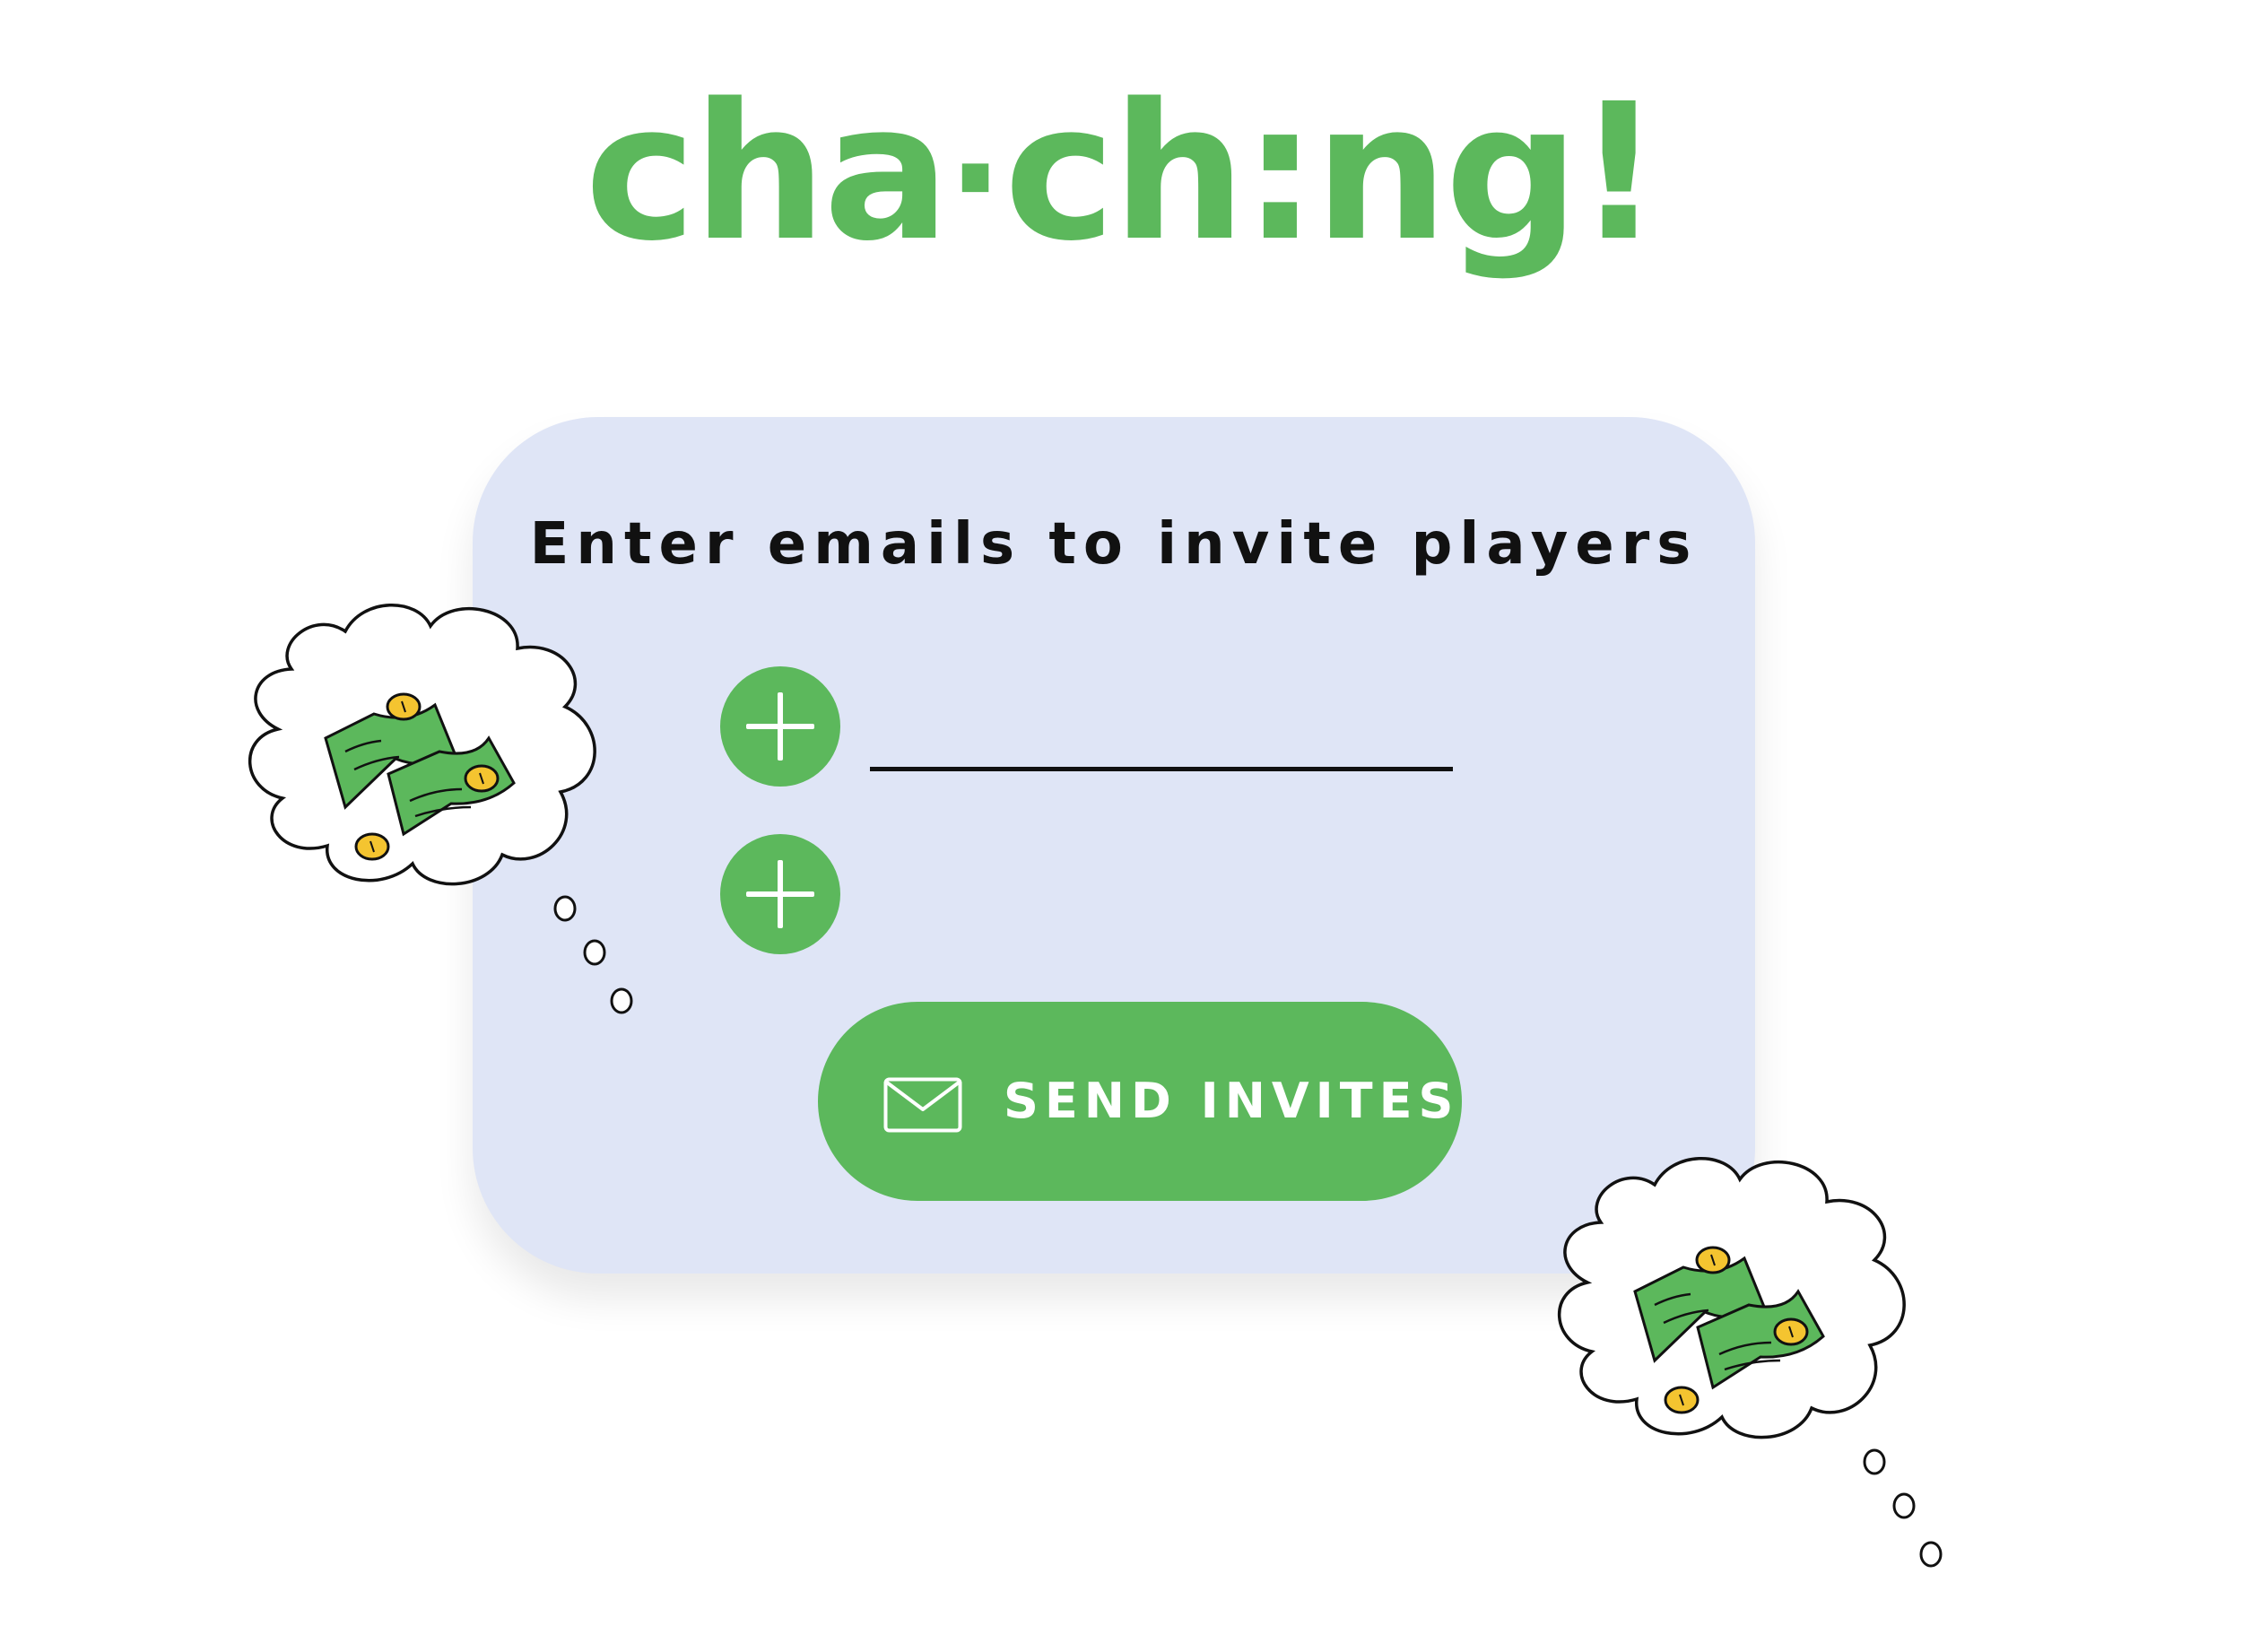 This screenshot has width=2243, height=1652. I want to click on logo-text-1: cha, so click(767, 173).